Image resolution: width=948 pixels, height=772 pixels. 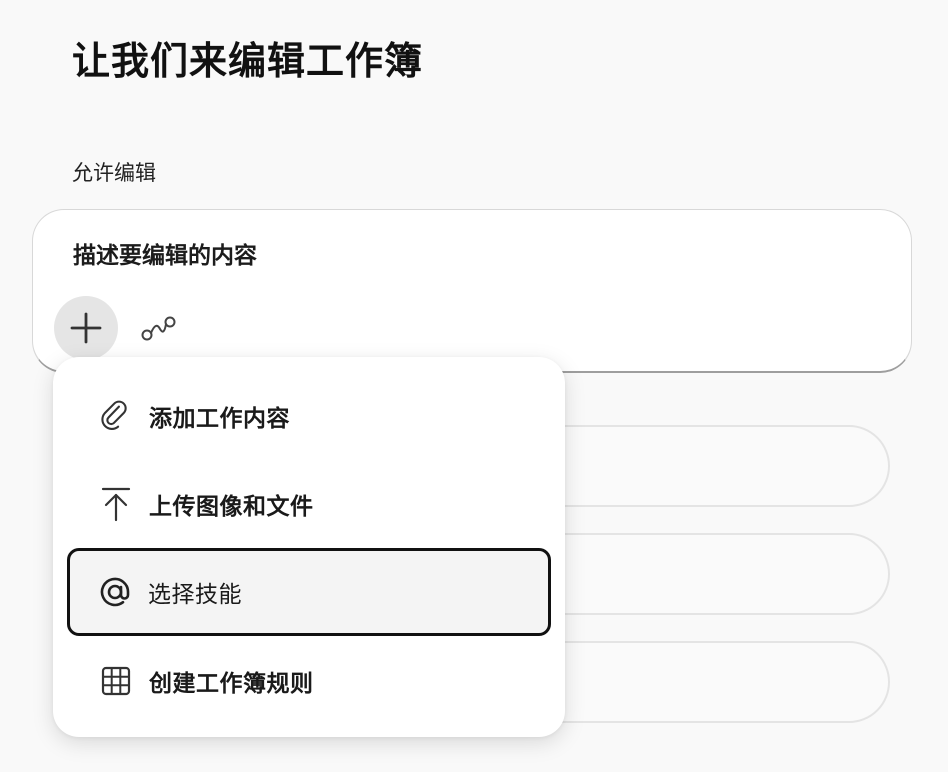 I want to click on menu-item-upload-files: 上传图像和文件, so click(x=309, y=504).